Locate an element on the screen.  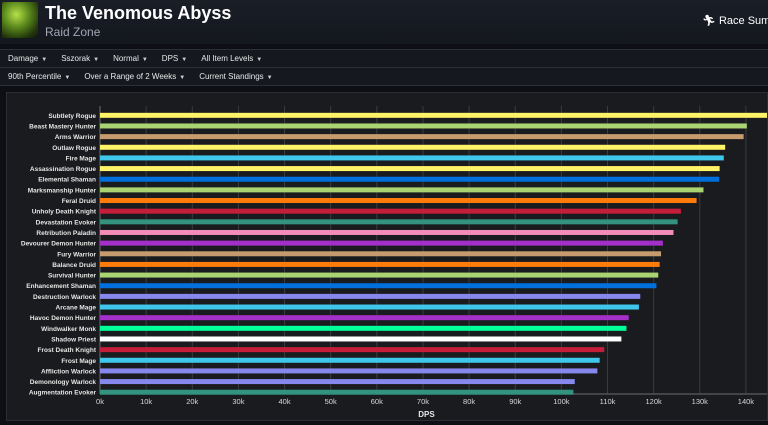
bar-arcane-mage is located at coordinates (369, 307).